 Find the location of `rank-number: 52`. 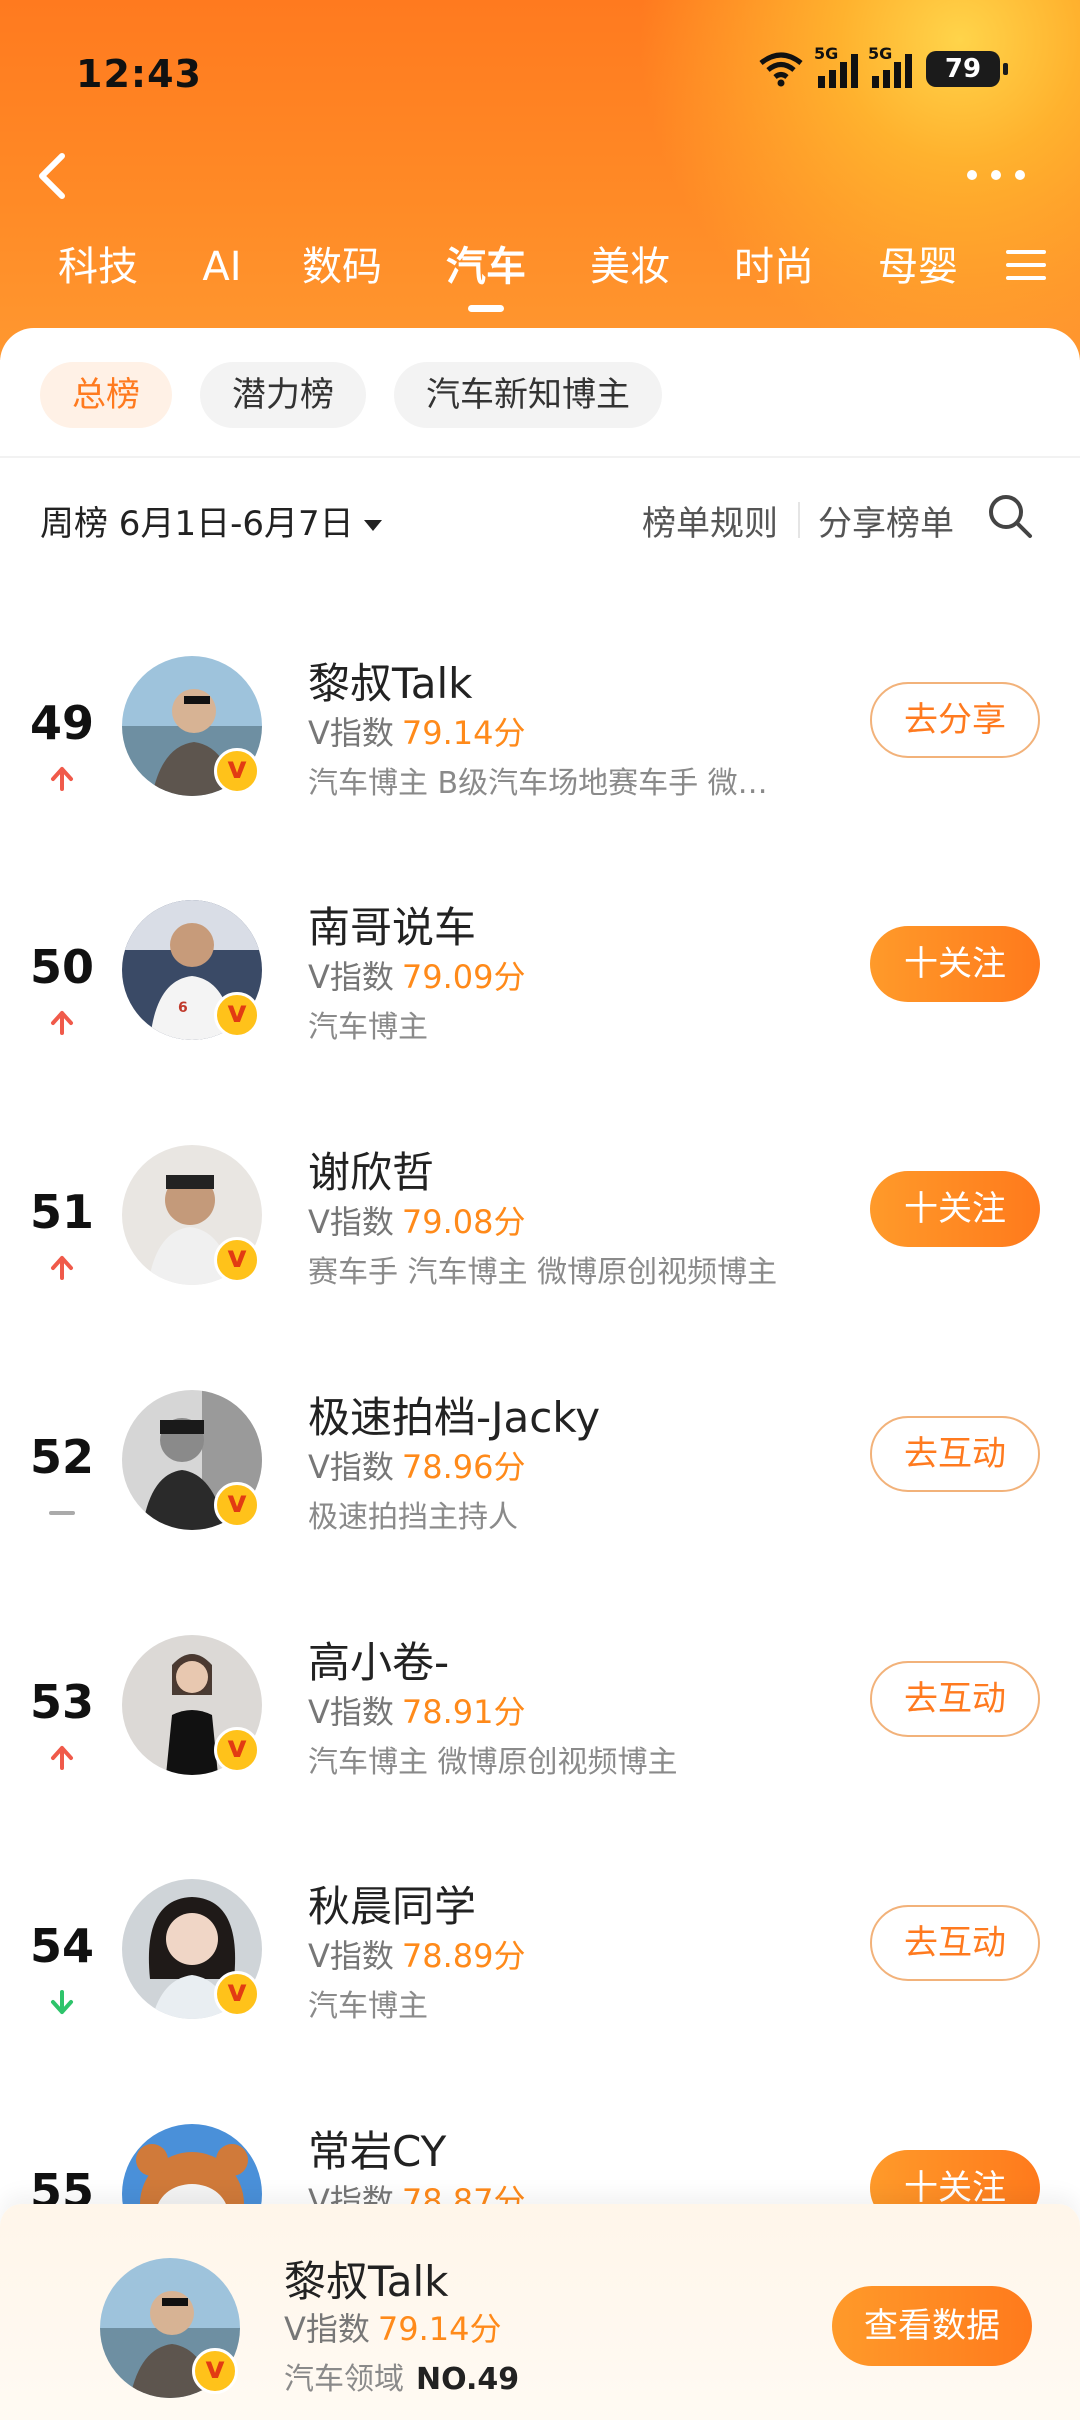

rank-number: 52 is located at coordinates (61, 1457).